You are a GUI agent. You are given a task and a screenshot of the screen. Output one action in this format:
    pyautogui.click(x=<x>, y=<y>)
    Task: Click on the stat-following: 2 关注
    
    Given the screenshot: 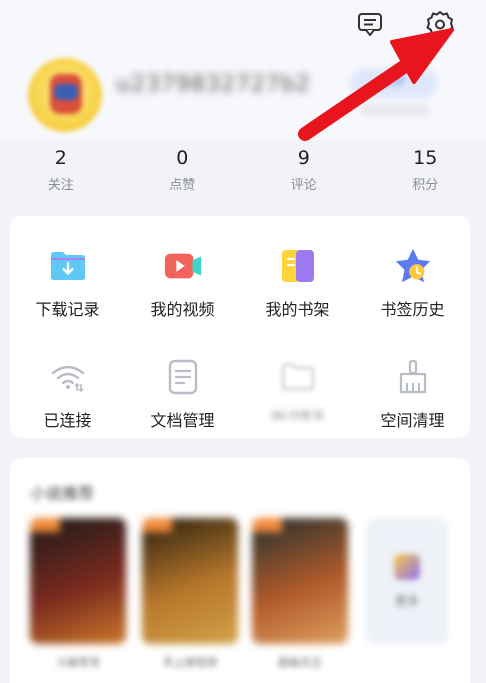 What is the action you would take?
    pyautogui.click(x=61, y=171)
    